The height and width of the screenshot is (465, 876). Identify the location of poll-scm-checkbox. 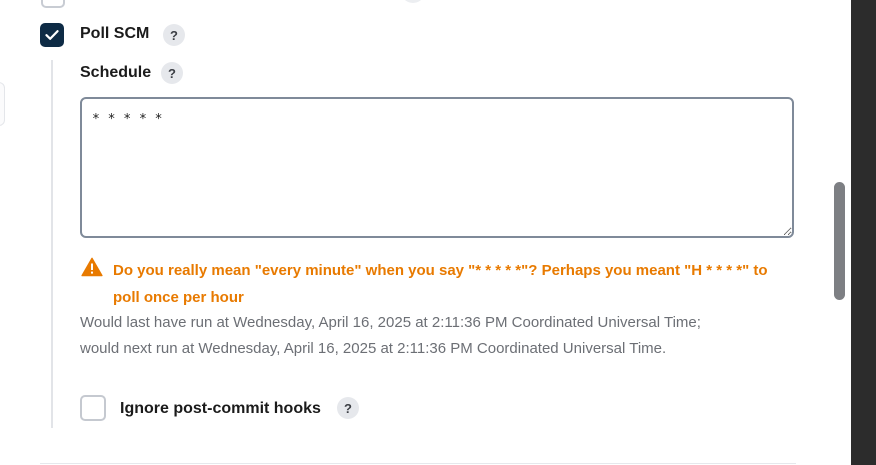
(52, 35).